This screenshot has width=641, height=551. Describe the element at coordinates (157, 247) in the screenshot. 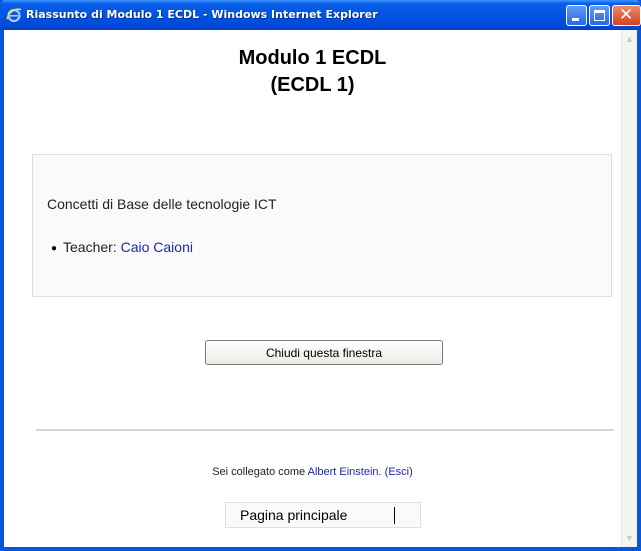

I see `teacher-link: Caio Caioni` at that location.